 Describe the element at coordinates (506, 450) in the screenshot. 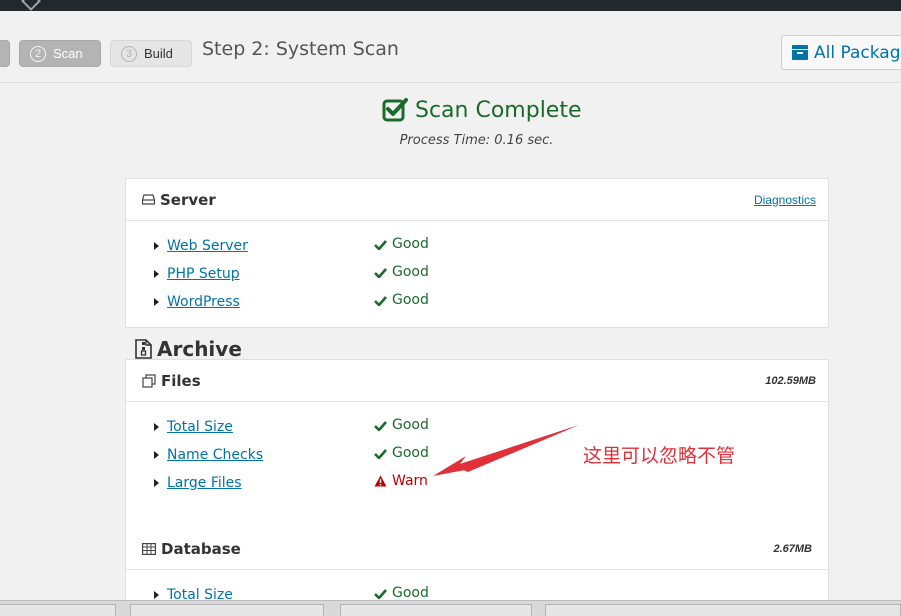

I see `annotation-arrow-icon` at that location.